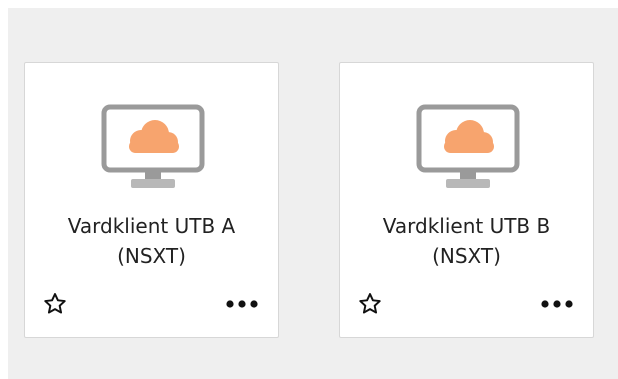 This screenshot has height=379, width=618. What do you see at coordinates (466, 241) in the screenshot?
I see `card-title: Vardklient UTB B (NSXT)` at bounding box center [466, 241].